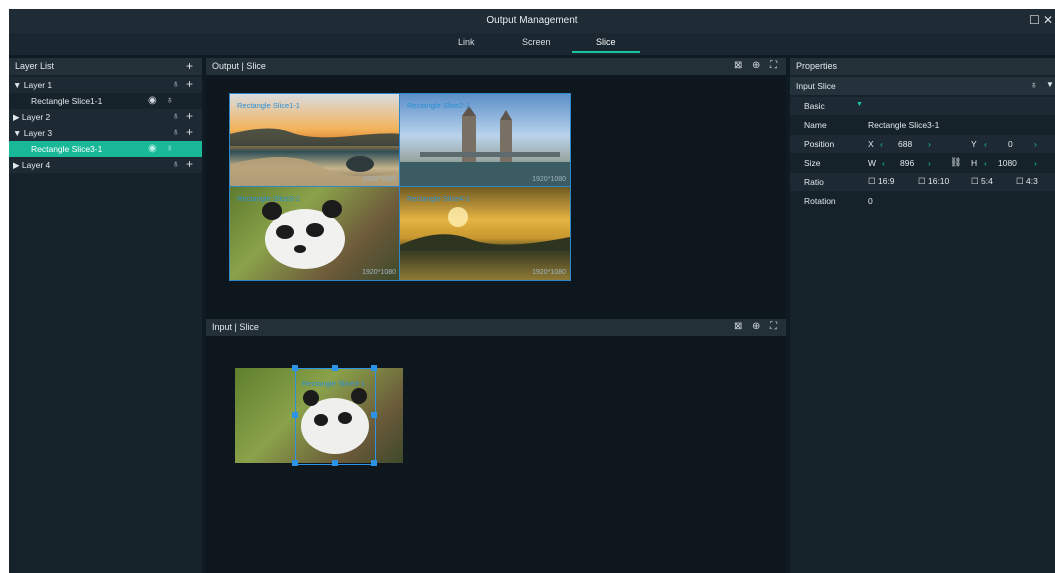 The height and width of the screenshot is (573, 1055). What do you see at coordinates (315, 140) in the screenshot?
I see `output-slice-tile: Rectangle Slice1-1 1920*1080` at bounding box center [315, 140].